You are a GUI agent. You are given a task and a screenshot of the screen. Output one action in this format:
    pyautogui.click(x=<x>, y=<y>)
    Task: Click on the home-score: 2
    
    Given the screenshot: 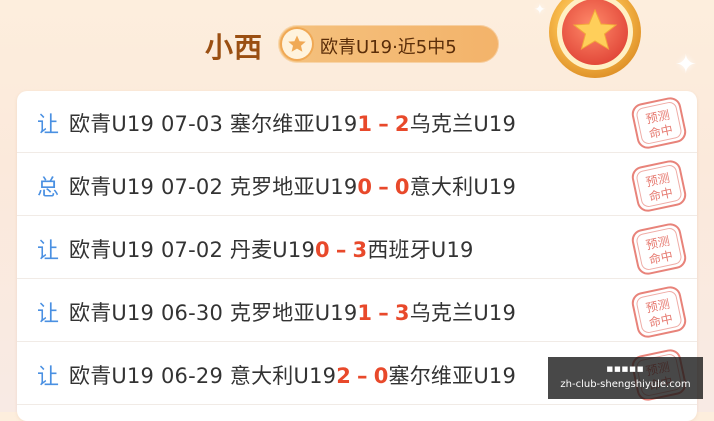 What is the action you would take?
    pyautogui.click(x=344, y=376)
    